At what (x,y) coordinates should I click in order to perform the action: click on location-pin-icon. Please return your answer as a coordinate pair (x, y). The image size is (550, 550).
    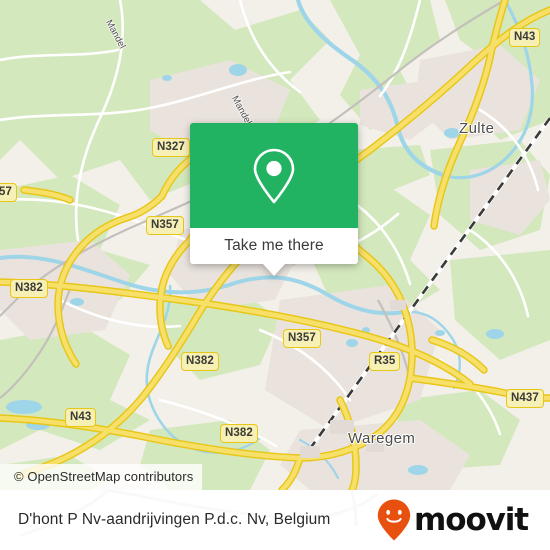
    Looking at the image, I should click on (274, 175).